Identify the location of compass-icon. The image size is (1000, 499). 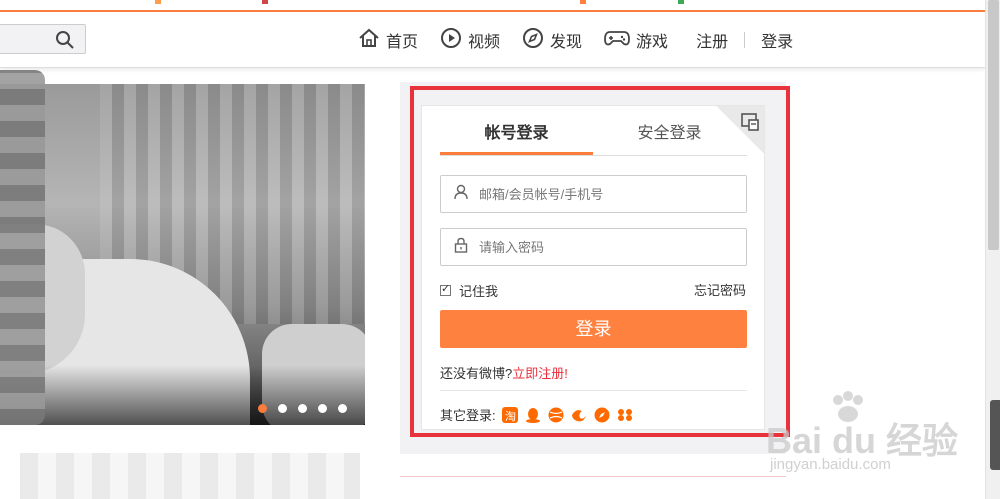
(536, 40).